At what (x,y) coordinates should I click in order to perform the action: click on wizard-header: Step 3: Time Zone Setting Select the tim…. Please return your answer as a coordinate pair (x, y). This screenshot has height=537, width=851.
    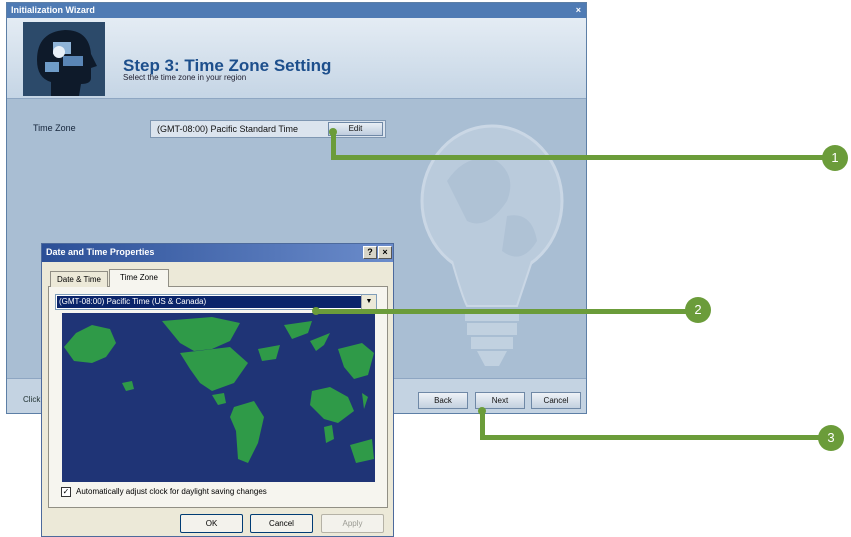
    Looking at the image, I should click on (296, 58).